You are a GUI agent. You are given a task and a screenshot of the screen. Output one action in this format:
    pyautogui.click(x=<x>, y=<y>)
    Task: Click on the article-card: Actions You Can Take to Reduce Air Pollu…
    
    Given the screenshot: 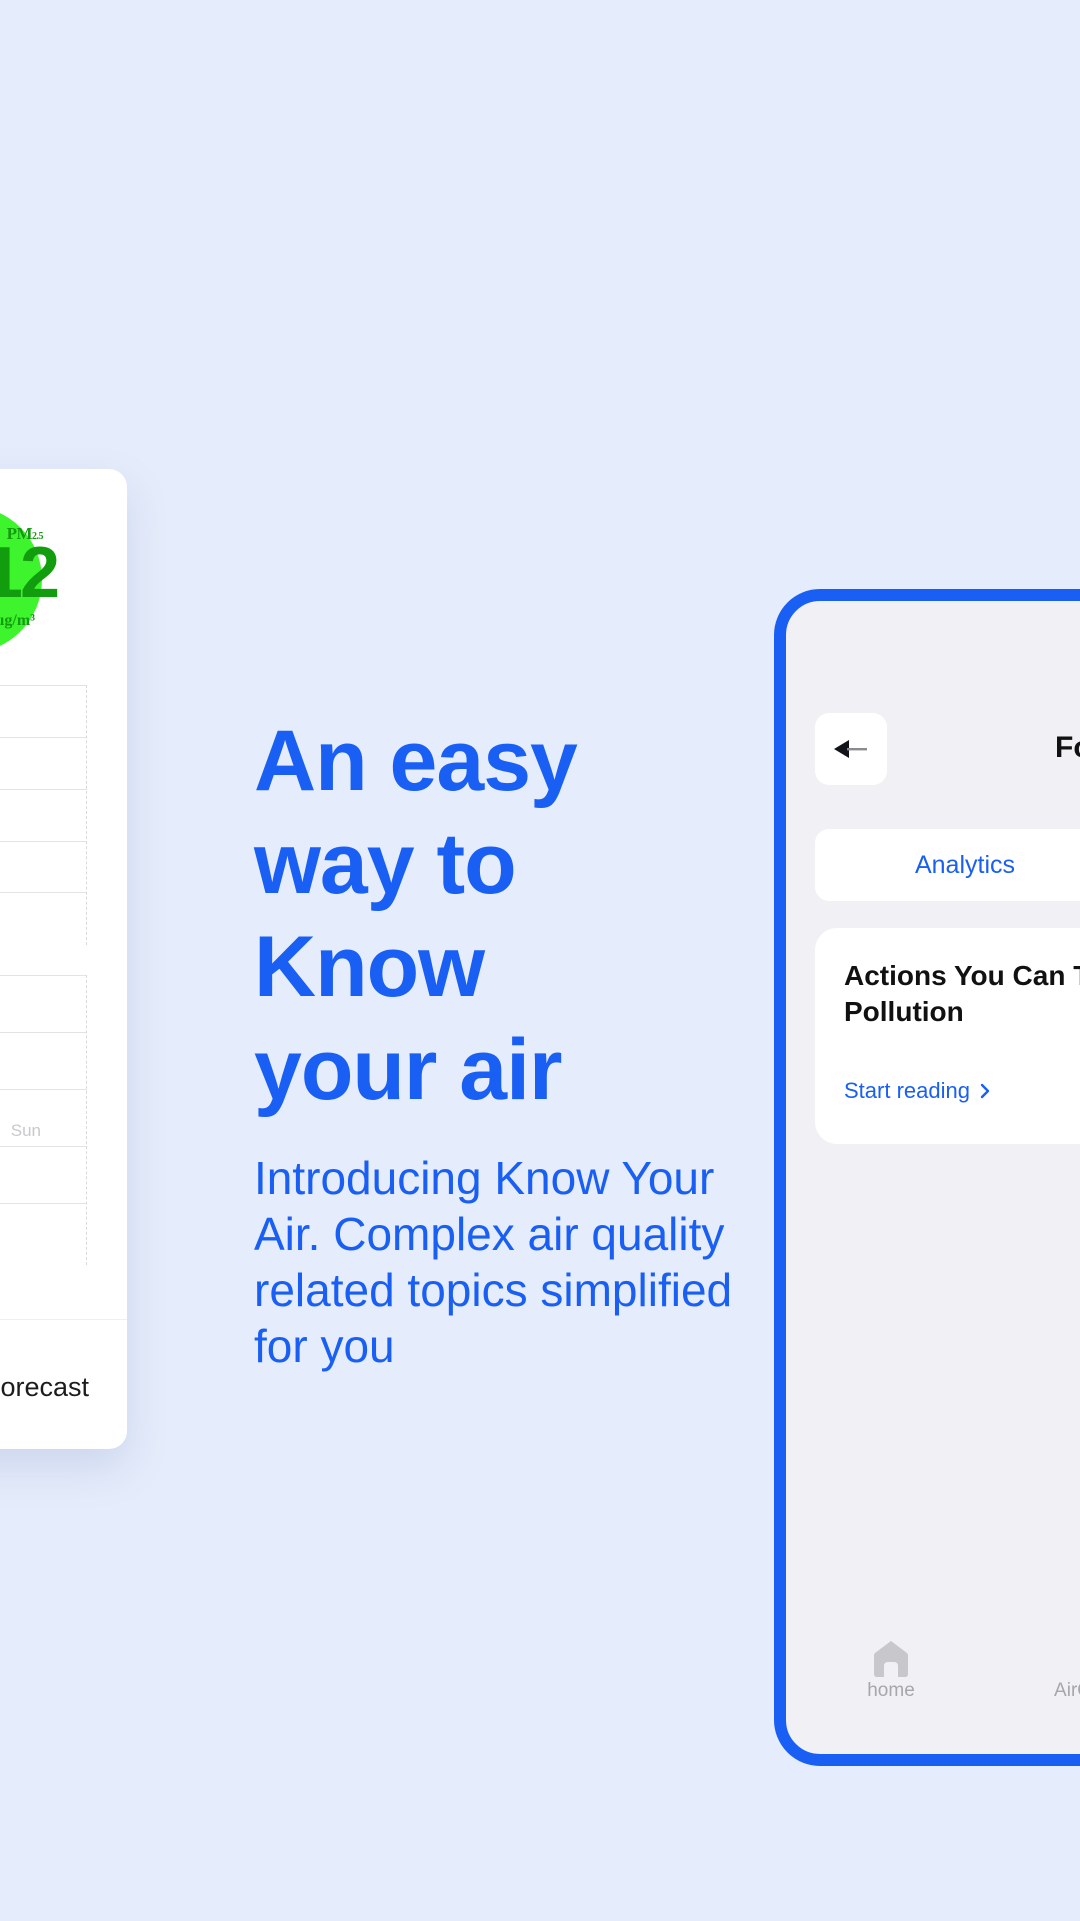 What is the action you would take?
    pyautogui.click(x=947, y=1036)
    